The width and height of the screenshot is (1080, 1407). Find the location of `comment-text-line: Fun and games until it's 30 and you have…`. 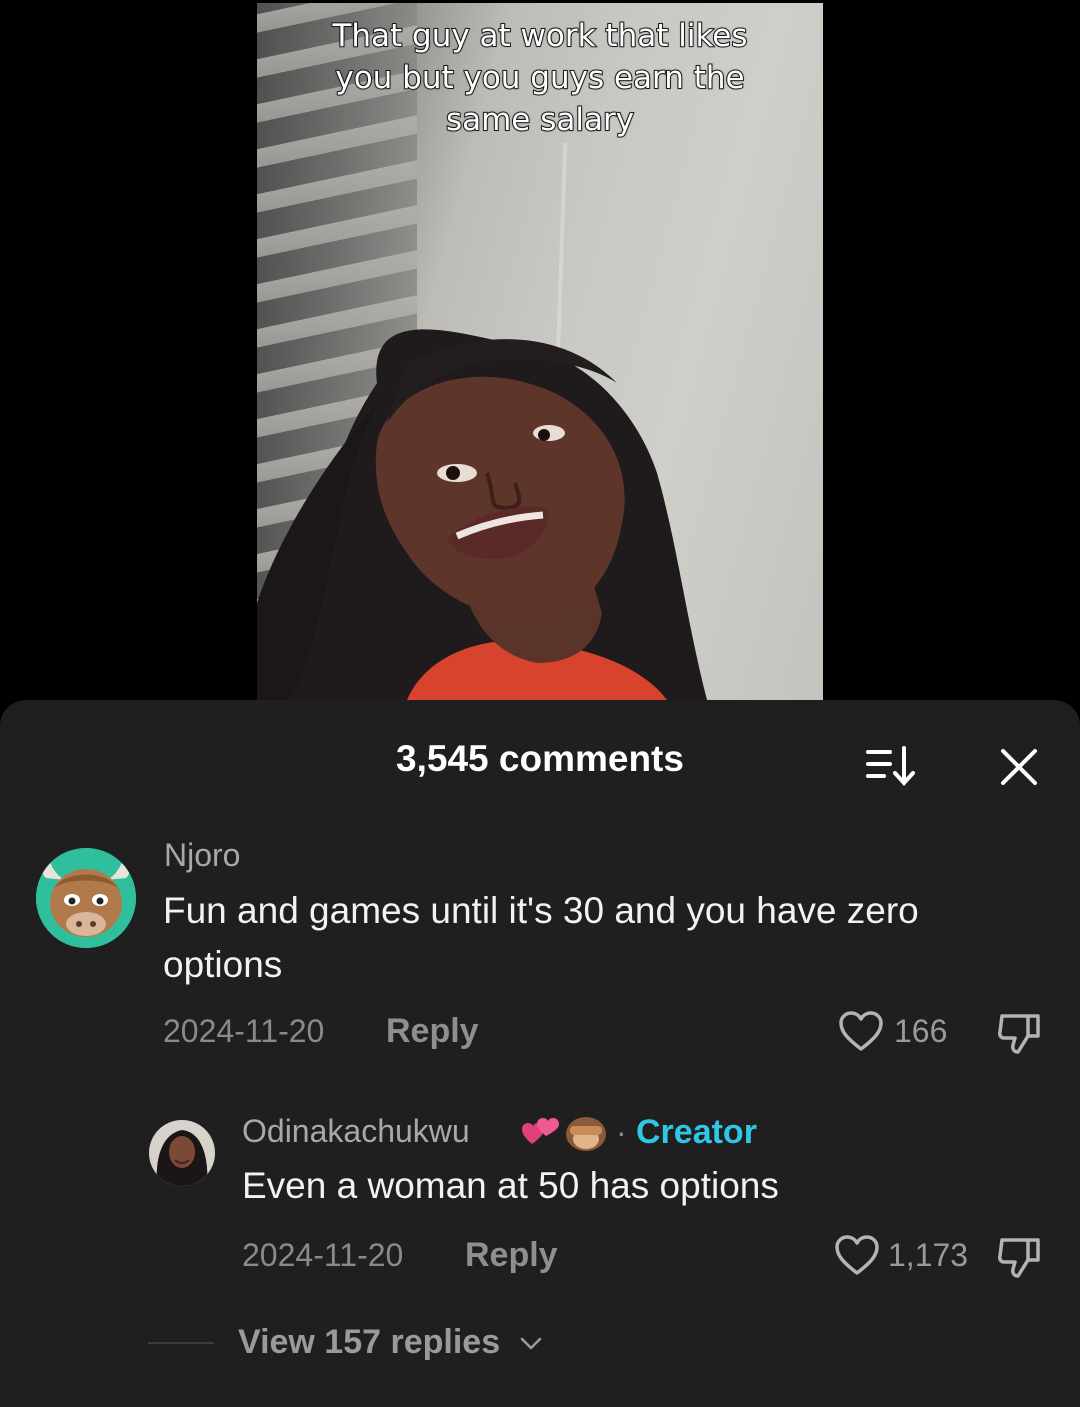

comment-text-line: Fun and games until it's 30 and you have… is located at coordinates (541, 910).